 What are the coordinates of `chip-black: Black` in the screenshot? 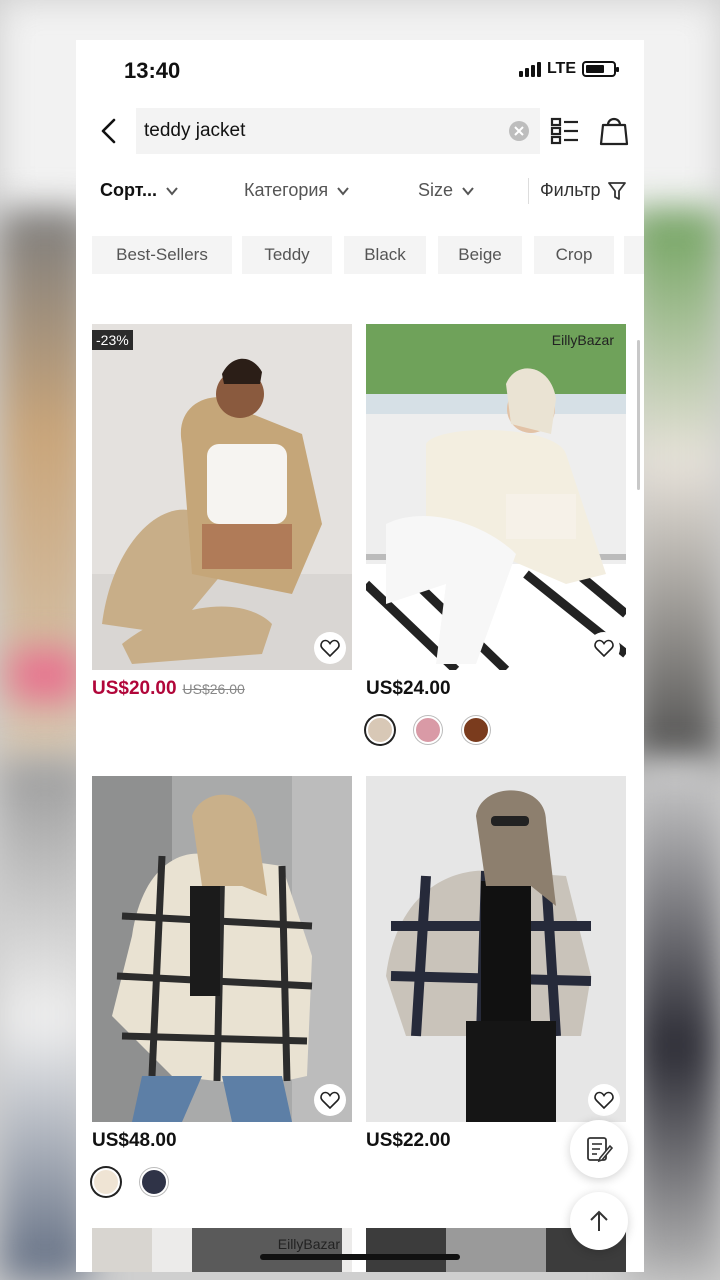 It's located at (385, 255).